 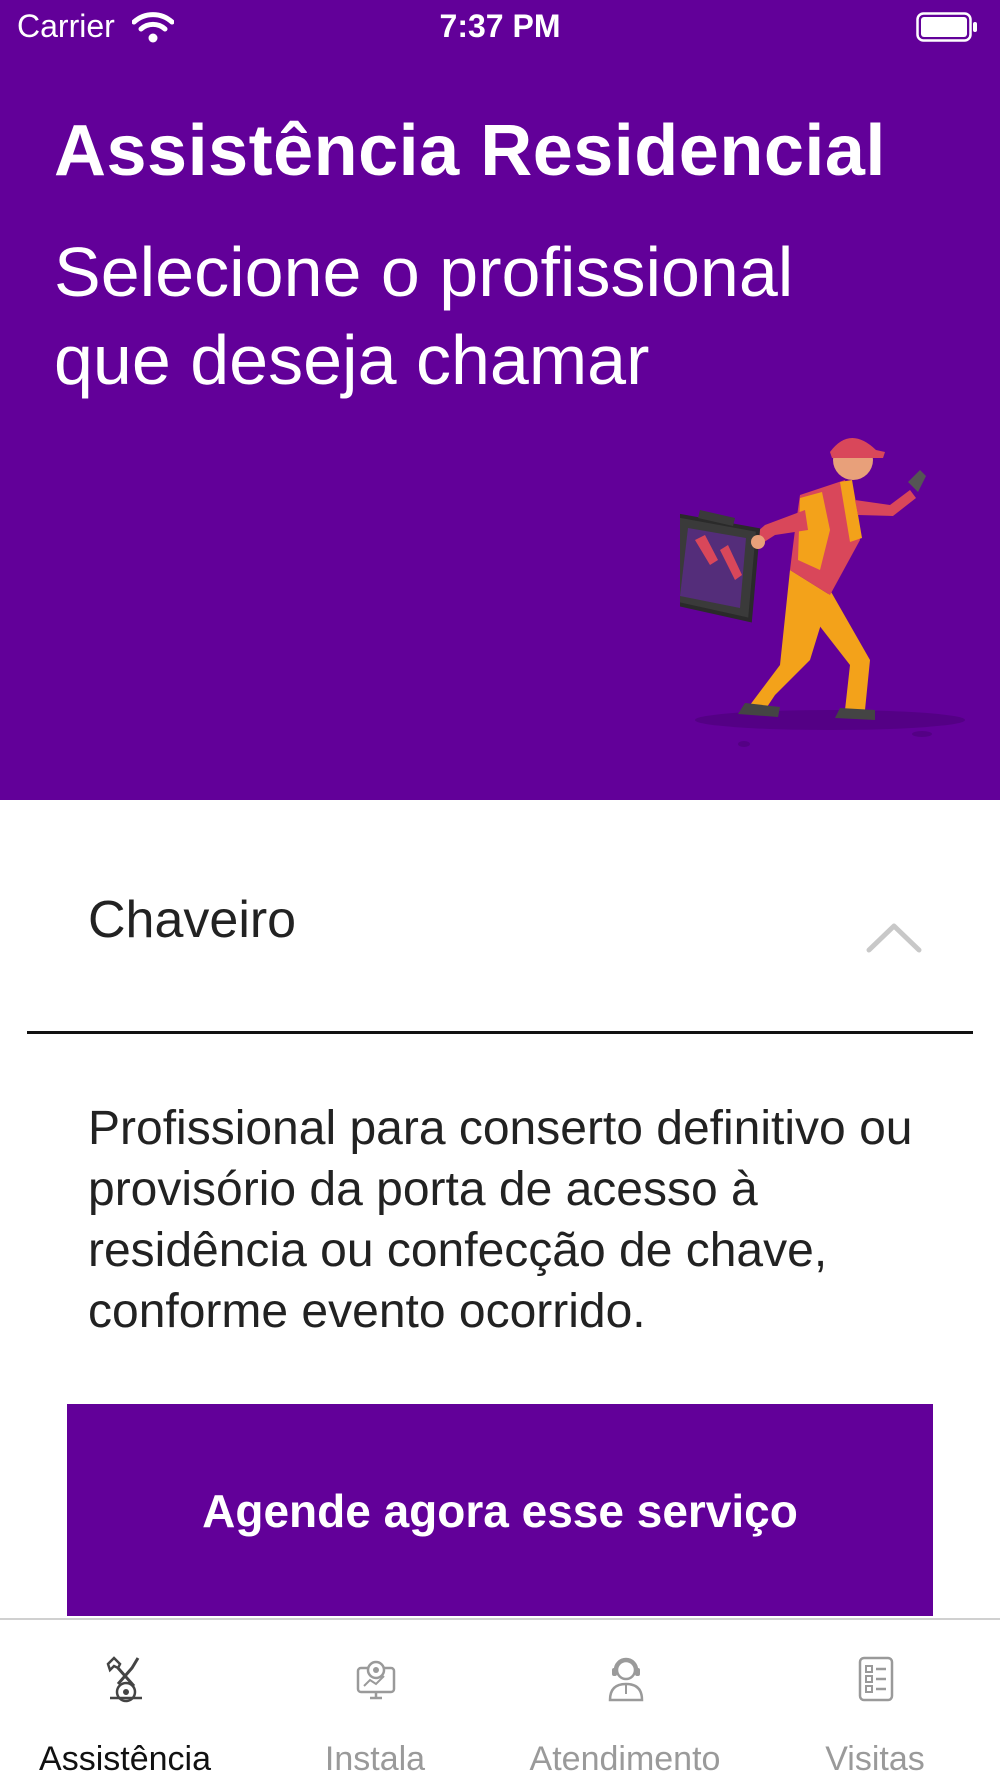 What do you see at coordinates (946, 27) in the screenshot?
I see `battery-icon` at bounding box center [946, 27].